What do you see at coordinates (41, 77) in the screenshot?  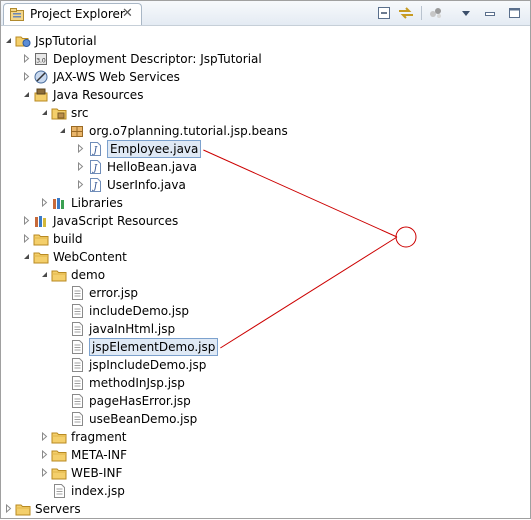 I see `web-services-icon` at bounding box center [41, 77].